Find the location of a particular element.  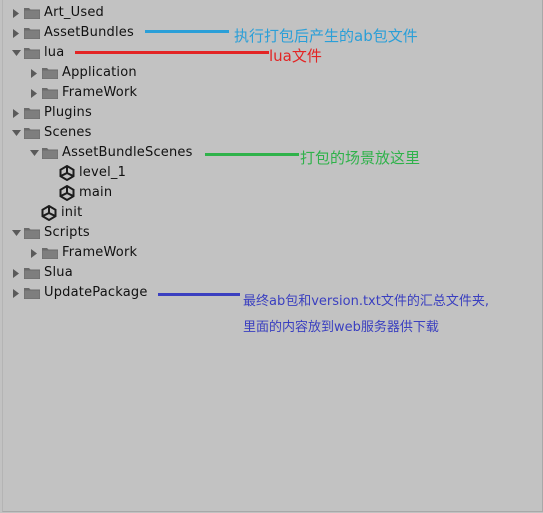

tree-item-init: init is located at coordinates (61, 213).